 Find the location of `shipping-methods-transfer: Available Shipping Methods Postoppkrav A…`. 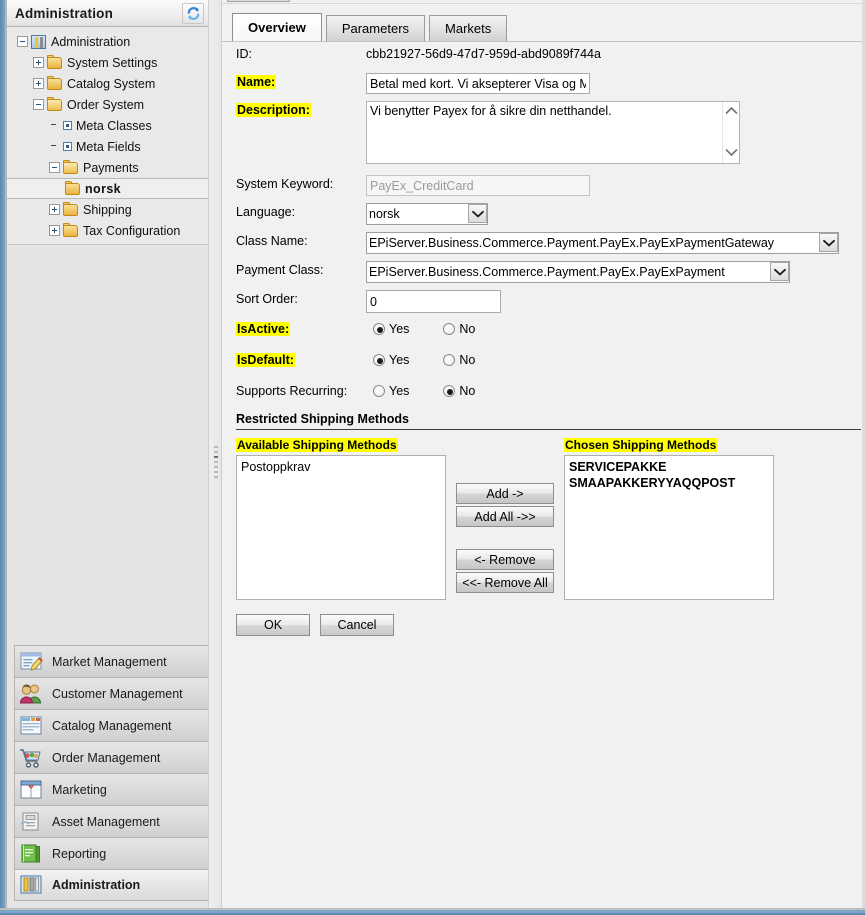

shipping-methods-transfer: Available Shipping Methods Postoppkrav A… is located at coordinates (548, 519).